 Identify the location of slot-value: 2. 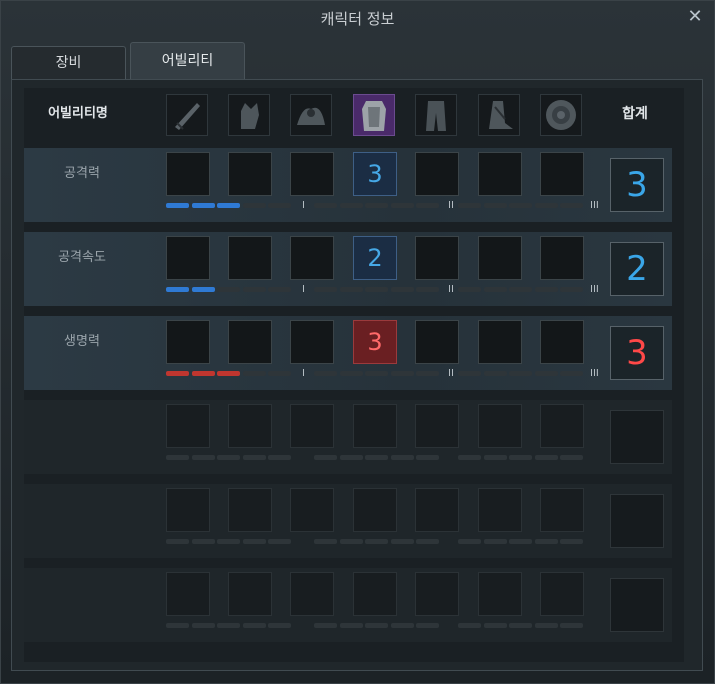
(375, 258).